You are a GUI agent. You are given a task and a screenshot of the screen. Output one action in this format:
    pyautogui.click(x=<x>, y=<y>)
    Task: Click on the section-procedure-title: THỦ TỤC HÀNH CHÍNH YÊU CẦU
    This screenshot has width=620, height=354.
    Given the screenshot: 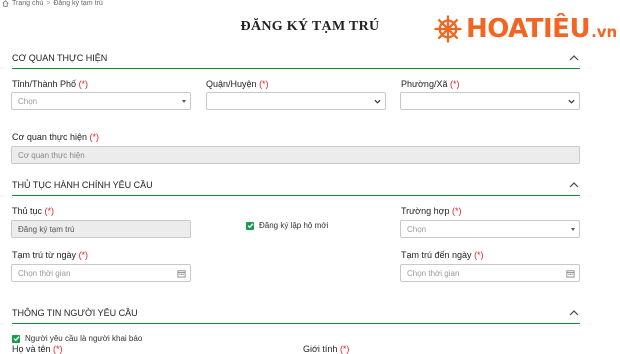 What is the action you would take?
    pyautogui.click(x=82, y=185)
    